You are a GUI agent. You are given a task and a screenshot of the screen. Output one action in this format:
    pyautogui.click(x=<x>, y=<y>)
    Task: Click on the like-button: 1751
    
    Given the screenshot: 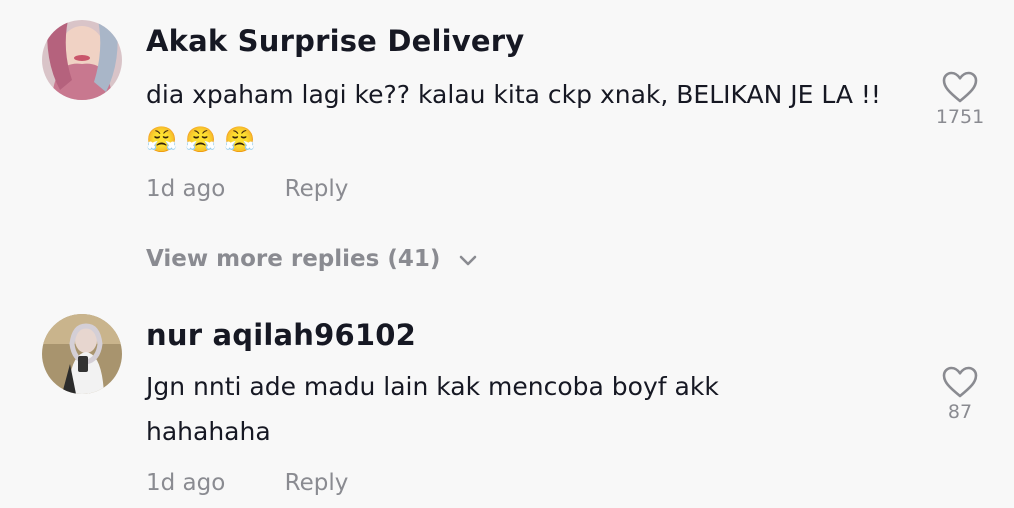 What is the action you would take?
    pyautogui.click(x=960, y=99)
    